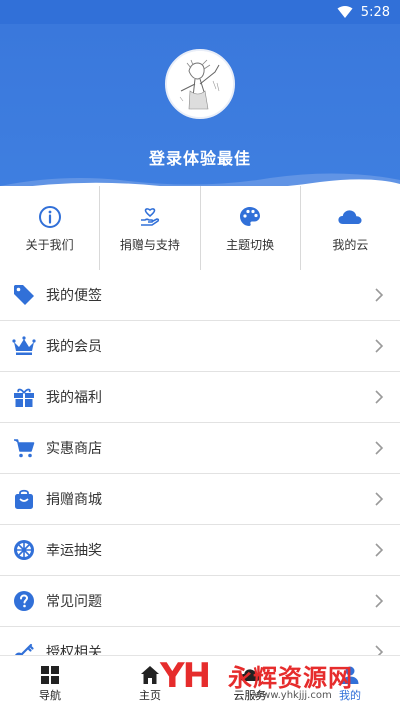 This screenshot has width=400, height=711. I want to click on nav-tab-label: 我的, so click(350, 695).